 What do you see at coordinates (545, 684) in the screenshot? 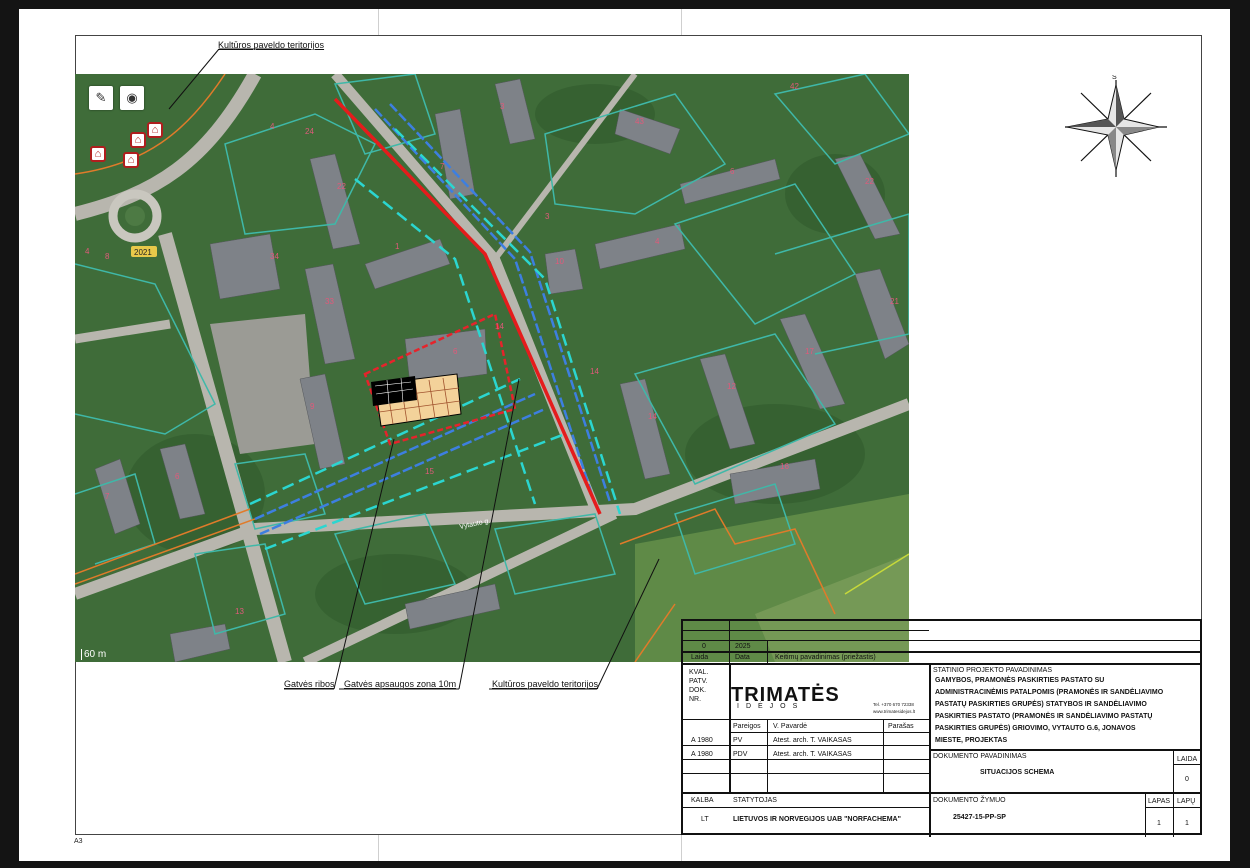
I see `callout-heritage-bottom: Kultūros paveldo teritorijos` at bounding box center [545, 684].